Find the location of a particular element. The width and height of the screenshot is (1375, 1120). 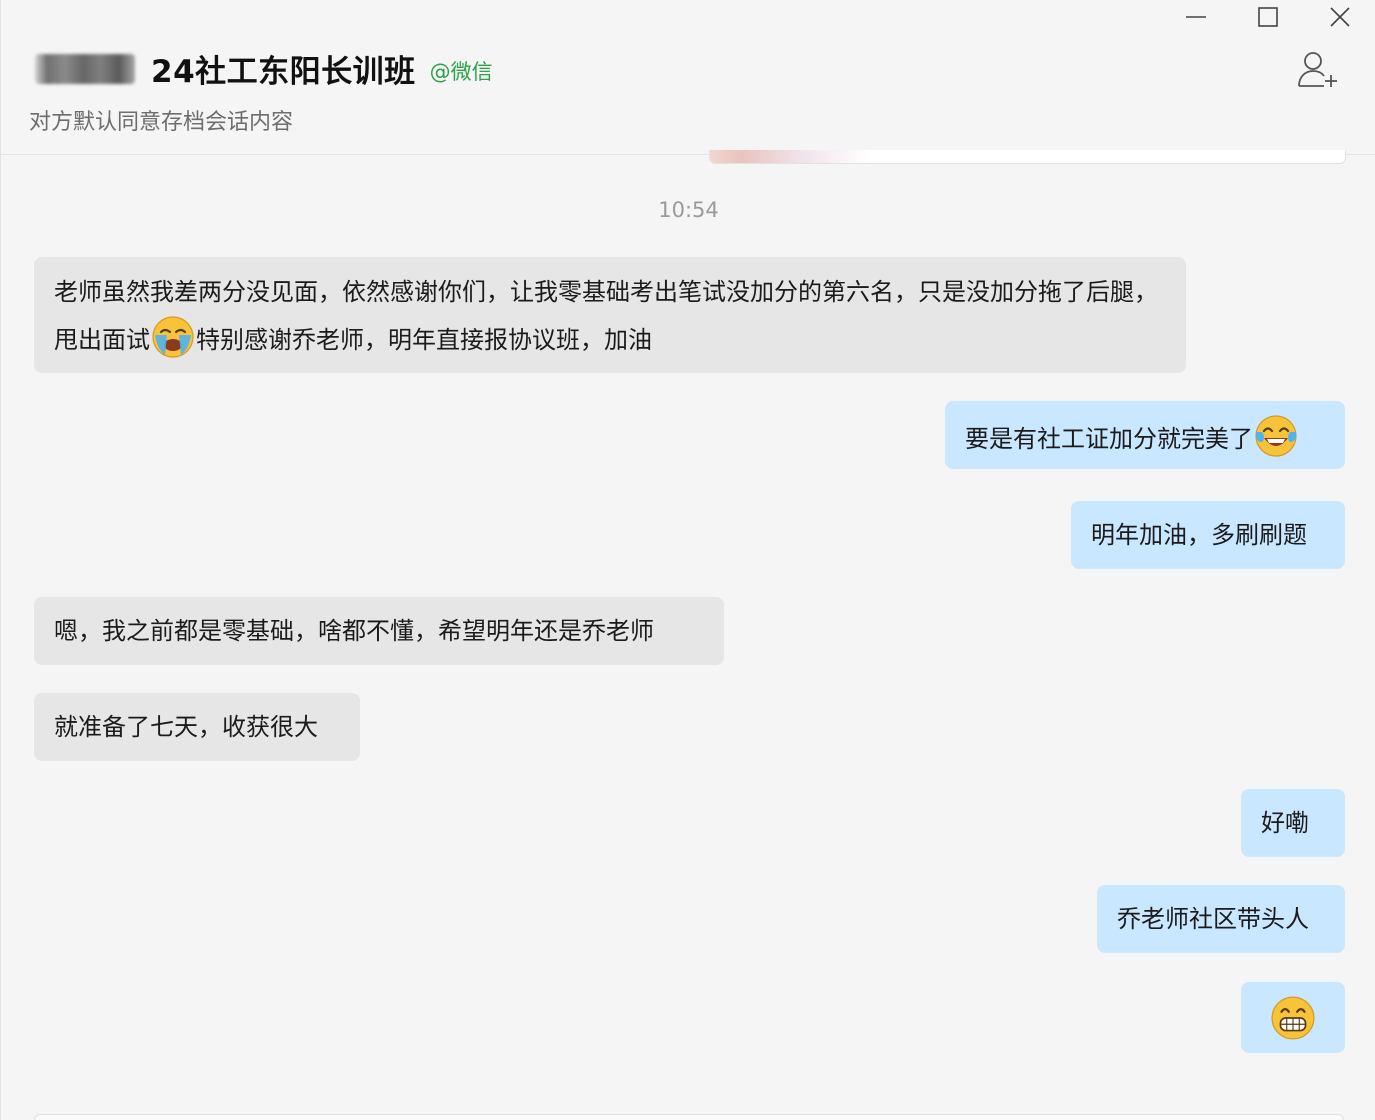

tears-of-joy-face-icon is located at coordinates (1276, 436).